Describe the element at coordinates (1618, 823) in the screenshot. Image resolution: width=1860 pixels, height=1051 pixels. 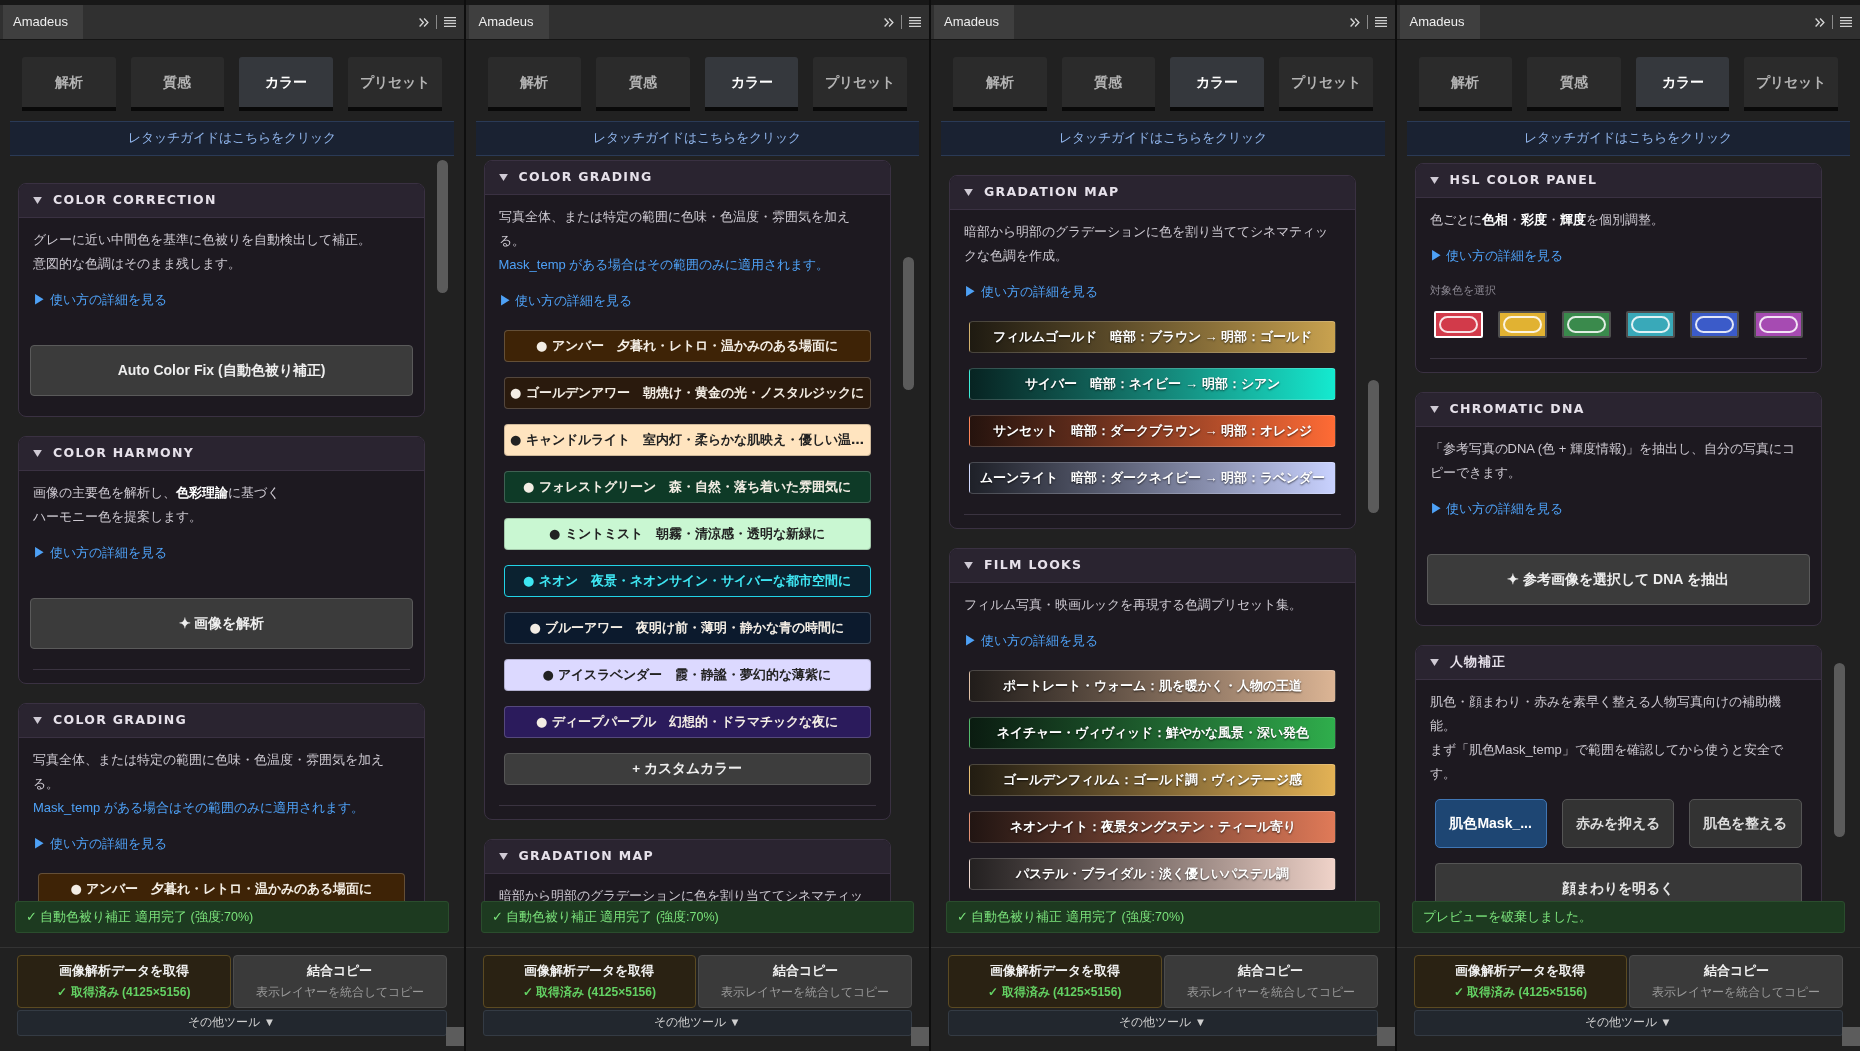
I see `toggle-button: 赤みを抑える` at that location.